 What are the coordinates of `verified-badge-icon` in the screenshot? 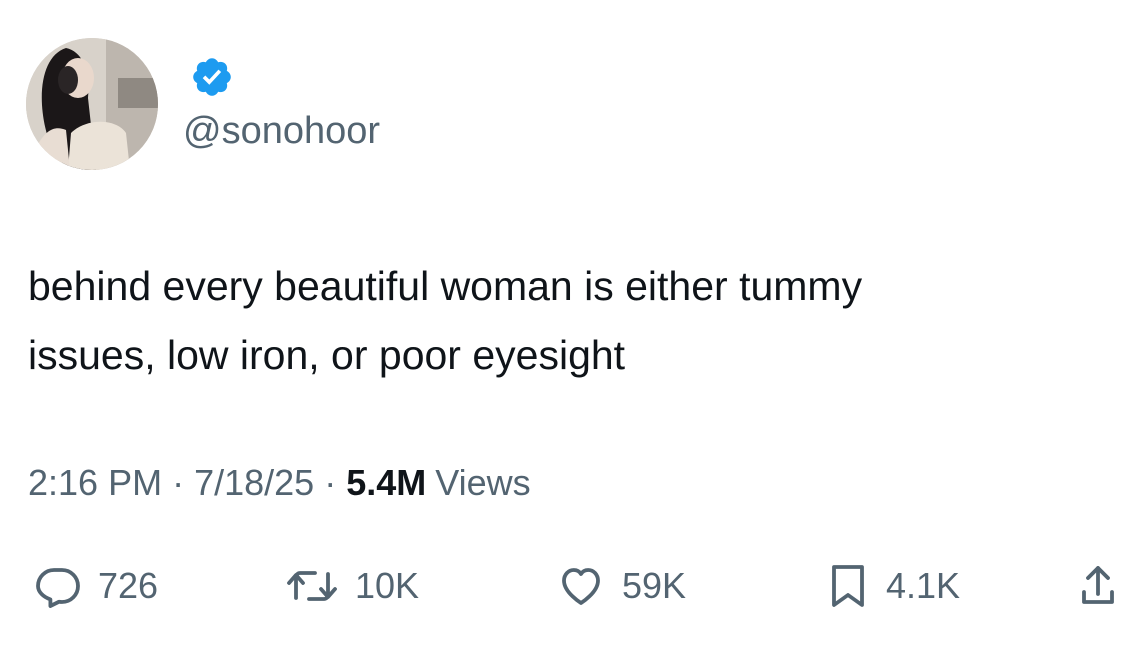 It's located at (212, 77).